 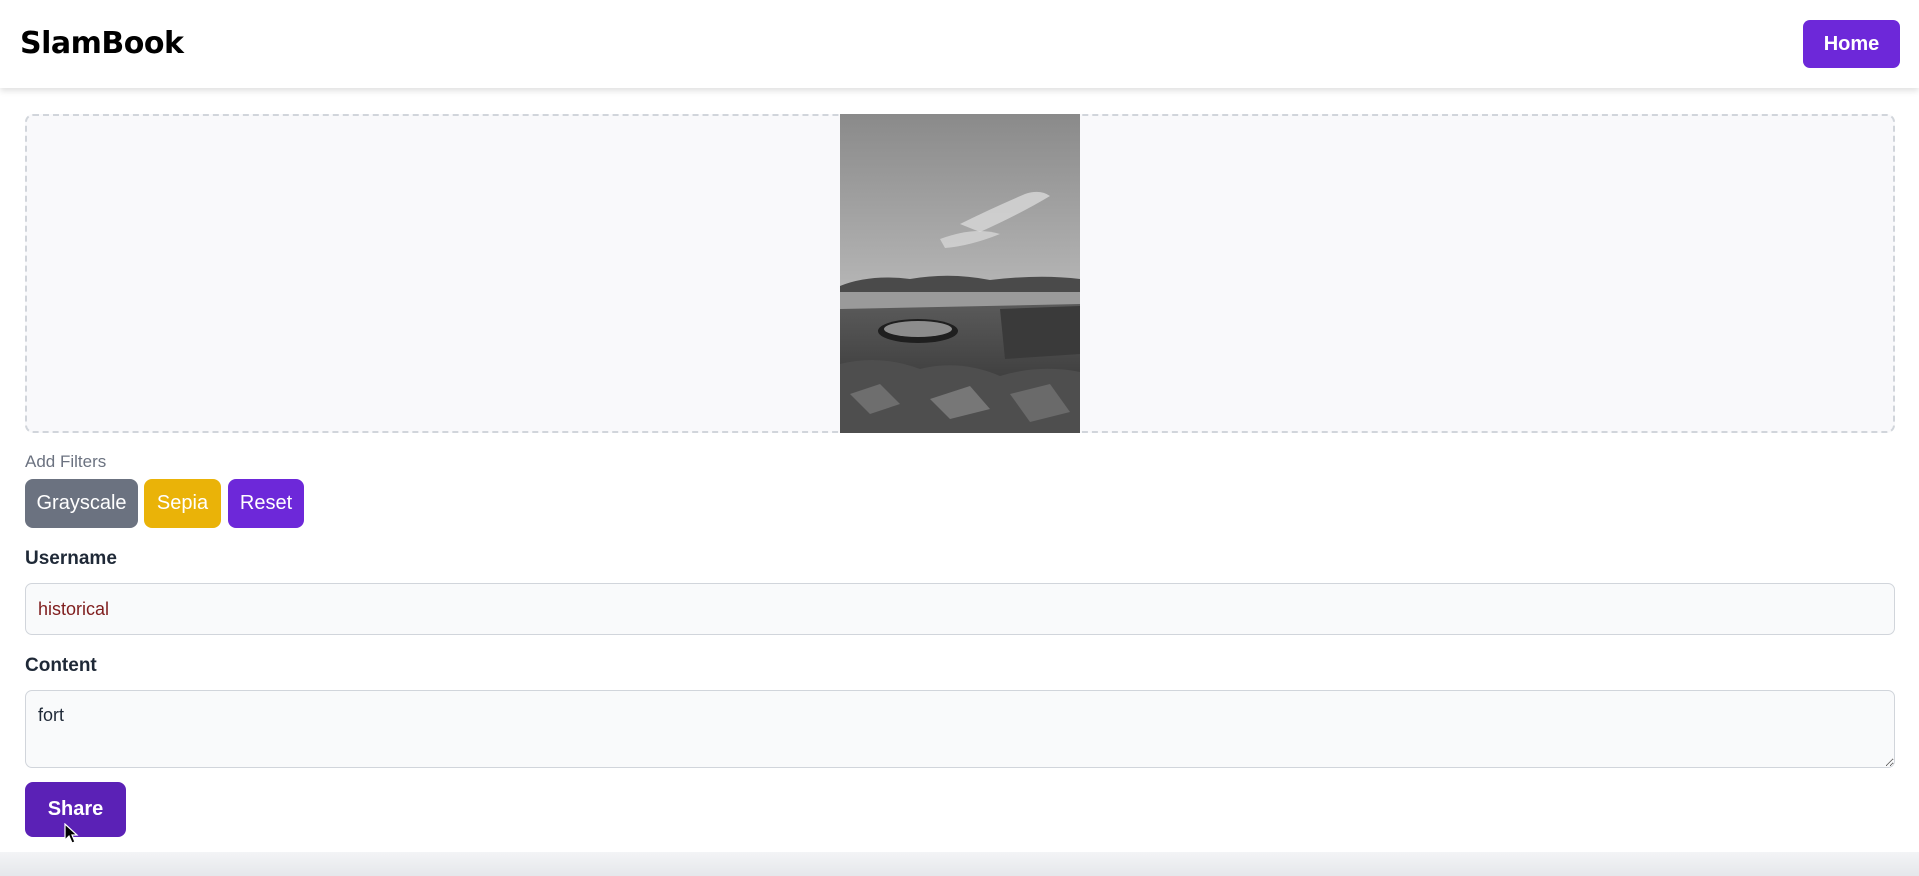 I want to click on content-textarea: fort, so click(x=960, y=729).